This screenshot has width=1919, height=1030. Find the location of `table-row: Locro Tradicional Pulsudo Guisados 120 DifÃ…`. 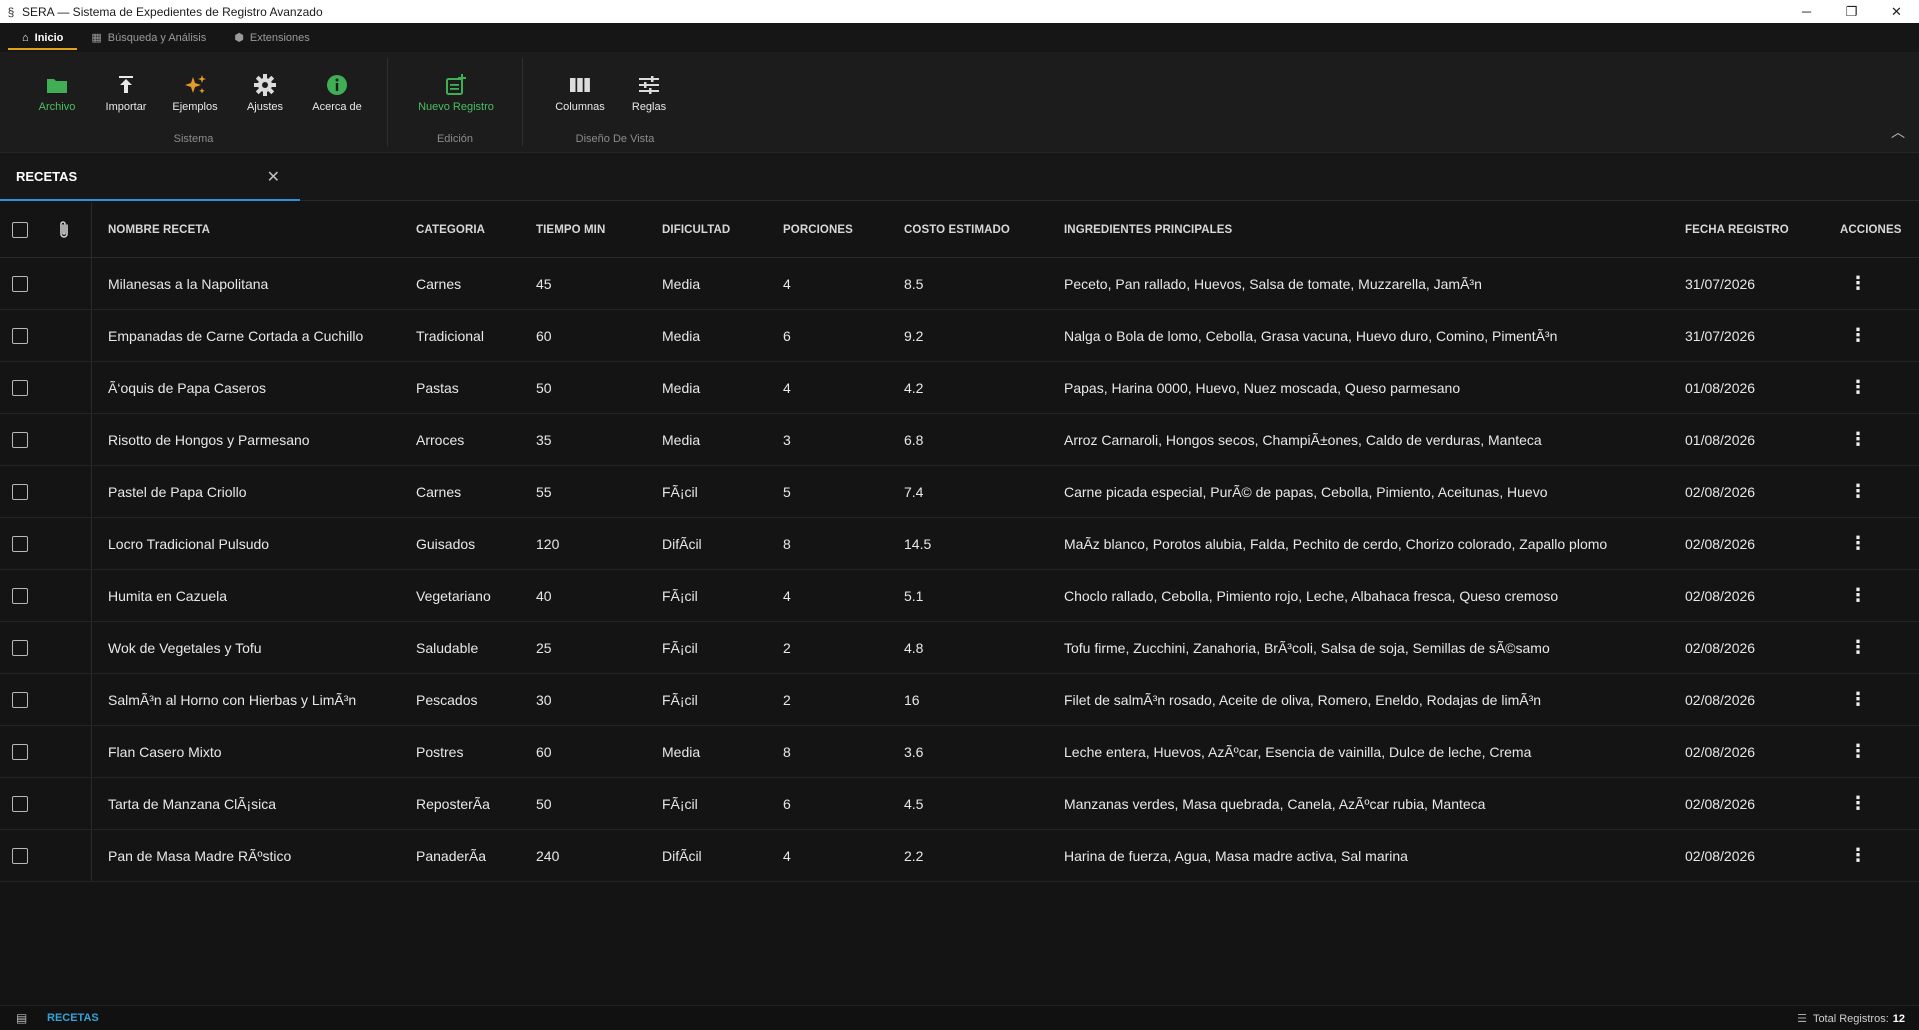

table-row: Locro Tradicional Pulsudo Guisados 120 DifÃ… is located at coordinates (959, 544).